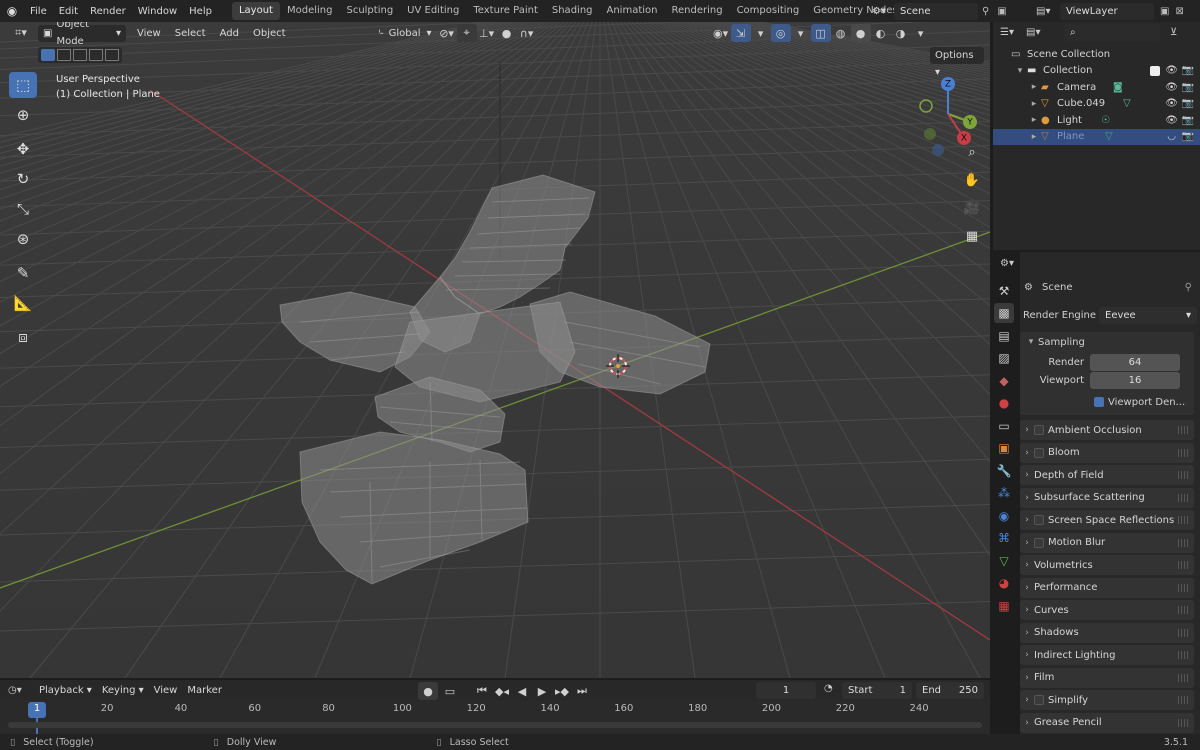 The width and height of the screenshot is (1200, 750). What do you see at coordinates (828, 688) in the screenshot?
I see `clock-icon: ◔` at bounding box center [828, 688].